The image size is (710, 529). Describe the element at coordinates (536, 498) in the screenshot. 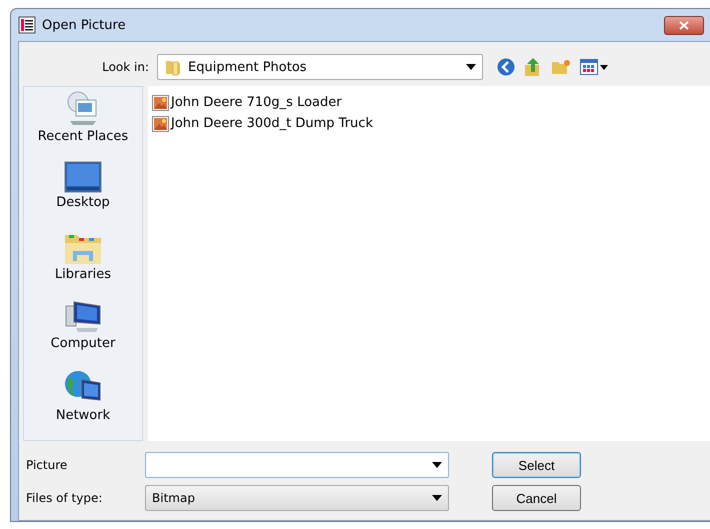

I see `cancel-button: Cancel` at that location.